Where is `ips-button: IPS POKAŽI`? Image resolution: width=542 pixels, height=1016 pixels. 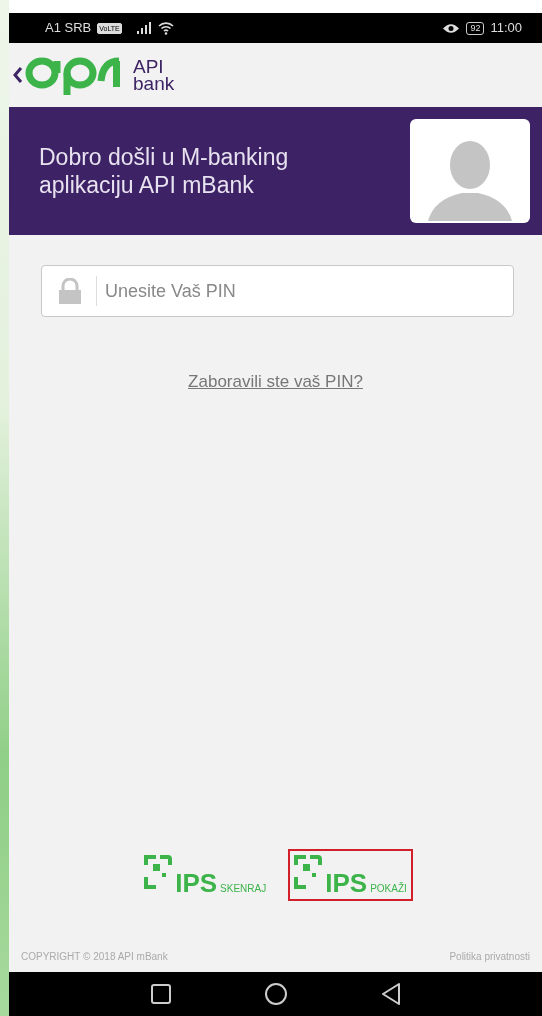
ips-button: IPS POKAŽI is located at coordinates (350, 875).